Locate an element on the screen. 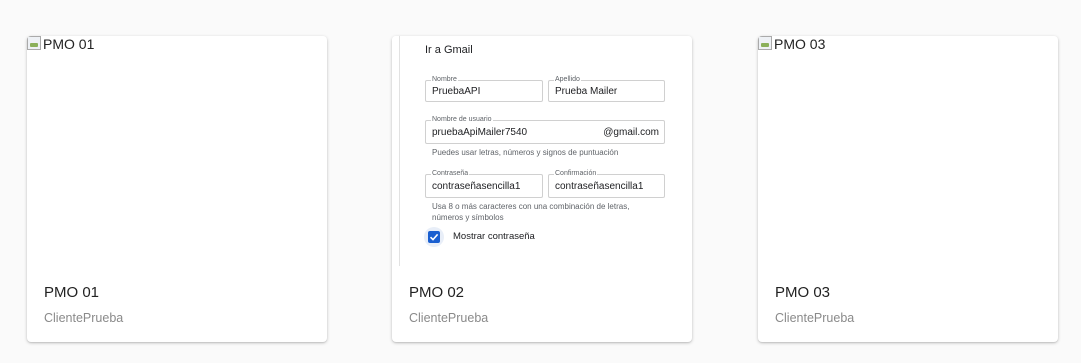 The width and height of the screenshot is (1081, 363). password-hint-line-2: números y símbolos is located at coordinates (468, 217).